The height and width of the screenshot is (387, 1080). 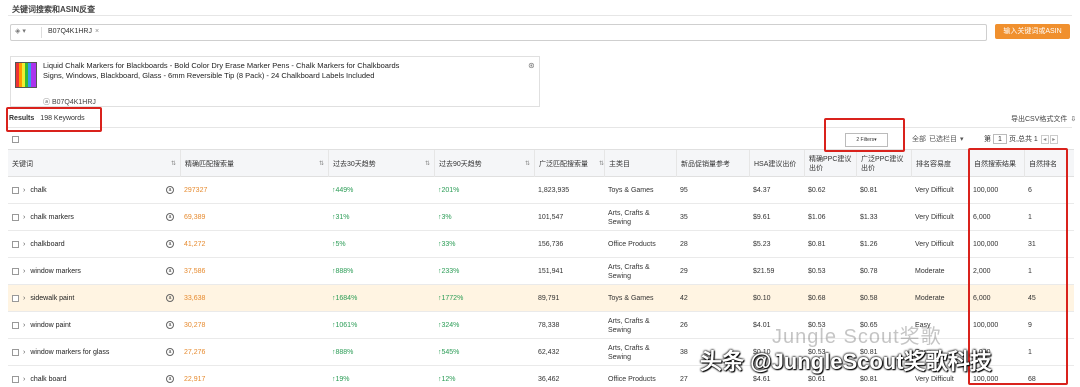 I want to click on cell-rank-ease: Moderate, so click(x=940, y=271).